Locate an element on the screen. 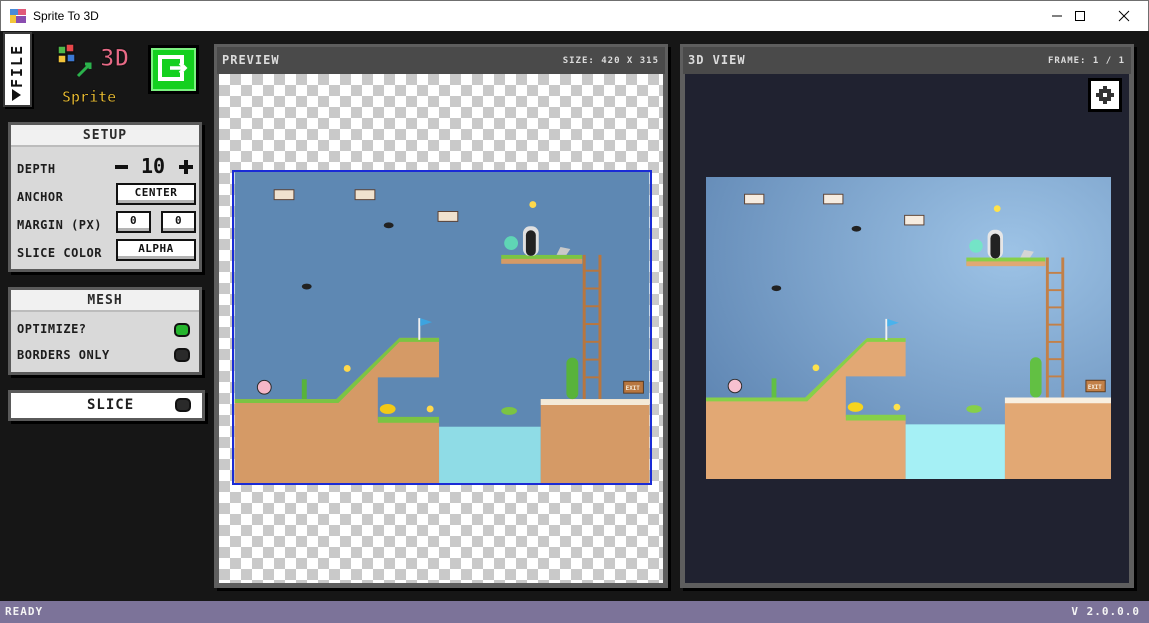  depth-decrease-button is located at coordinates (121, 167).